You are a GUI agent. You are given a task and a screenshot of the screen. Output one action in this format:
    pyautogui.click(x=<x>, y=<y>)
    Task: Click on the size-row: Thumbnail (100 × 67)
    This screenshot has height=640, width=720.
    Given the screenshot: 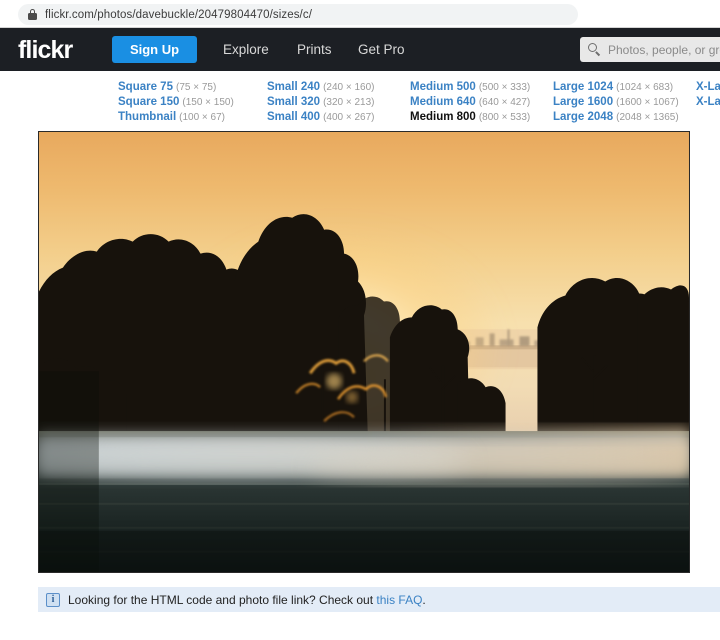 What is the action you would take?
    pyautogui.click(x=176, y=115)
    